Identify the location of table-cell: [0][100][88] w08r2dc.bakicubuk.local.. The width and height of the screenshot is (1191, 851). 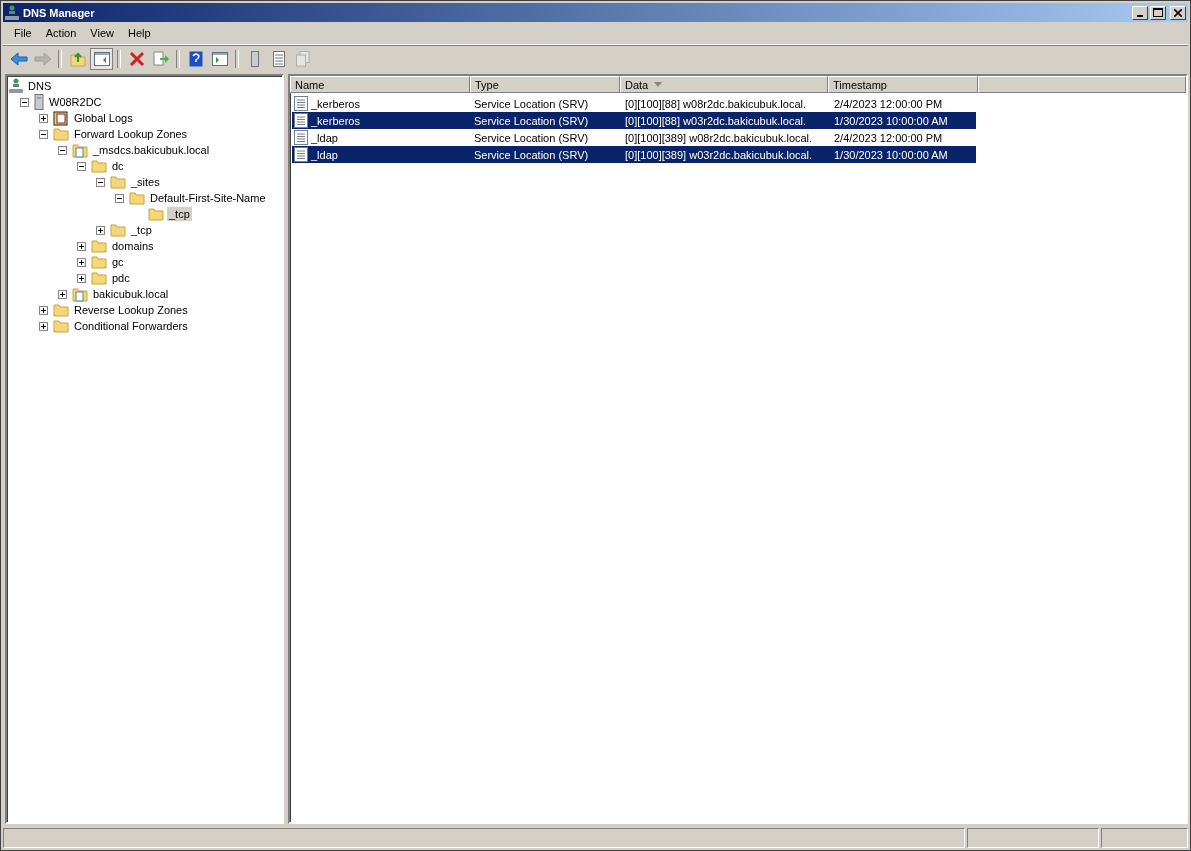
(715, 103).